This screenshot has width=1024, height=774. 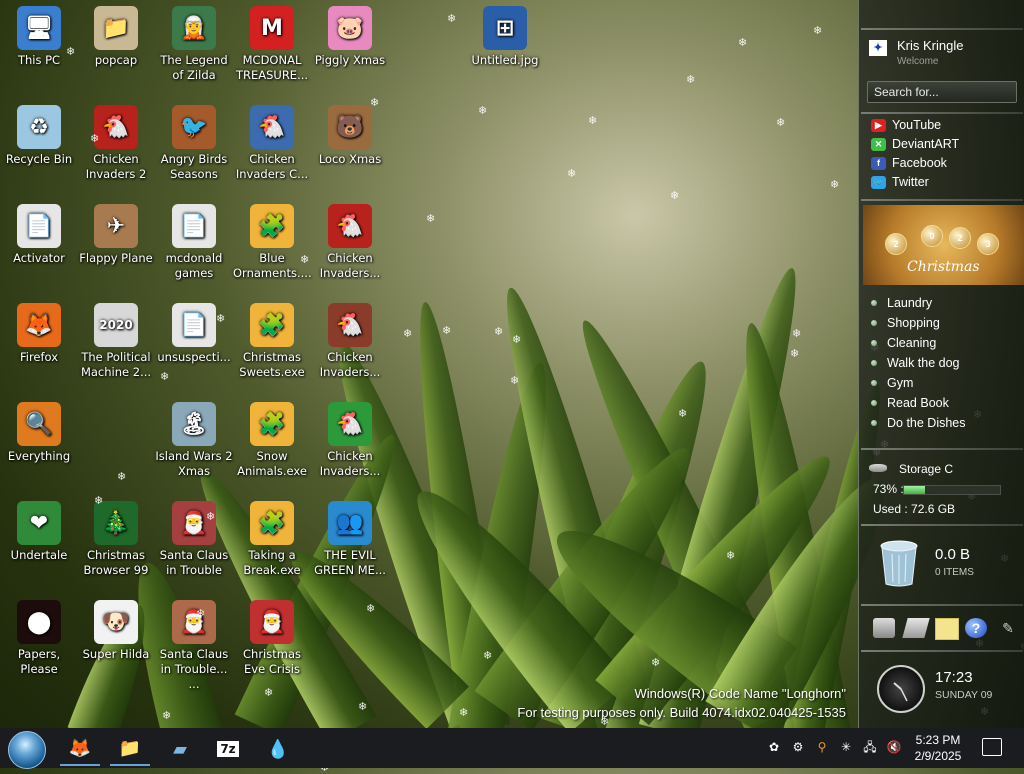 I want to click on taskbar-app-firefox: 🦊, so click(x=80, y=749).